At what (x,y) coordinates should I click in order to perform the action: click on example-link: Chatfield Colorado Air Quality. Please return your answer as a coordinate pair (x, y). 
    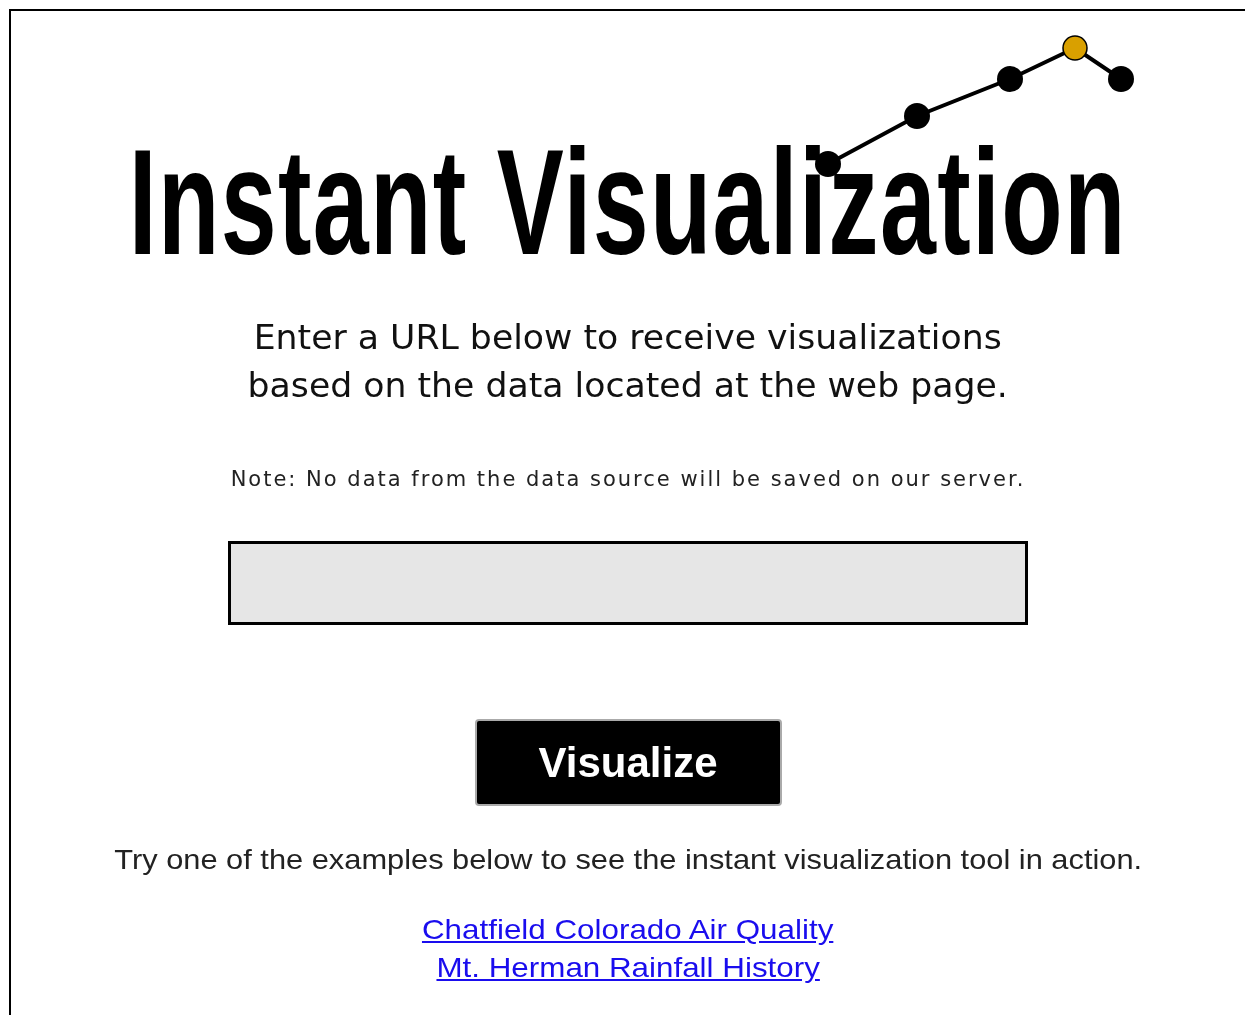
    Looking at the image, I should click on (628, 930).